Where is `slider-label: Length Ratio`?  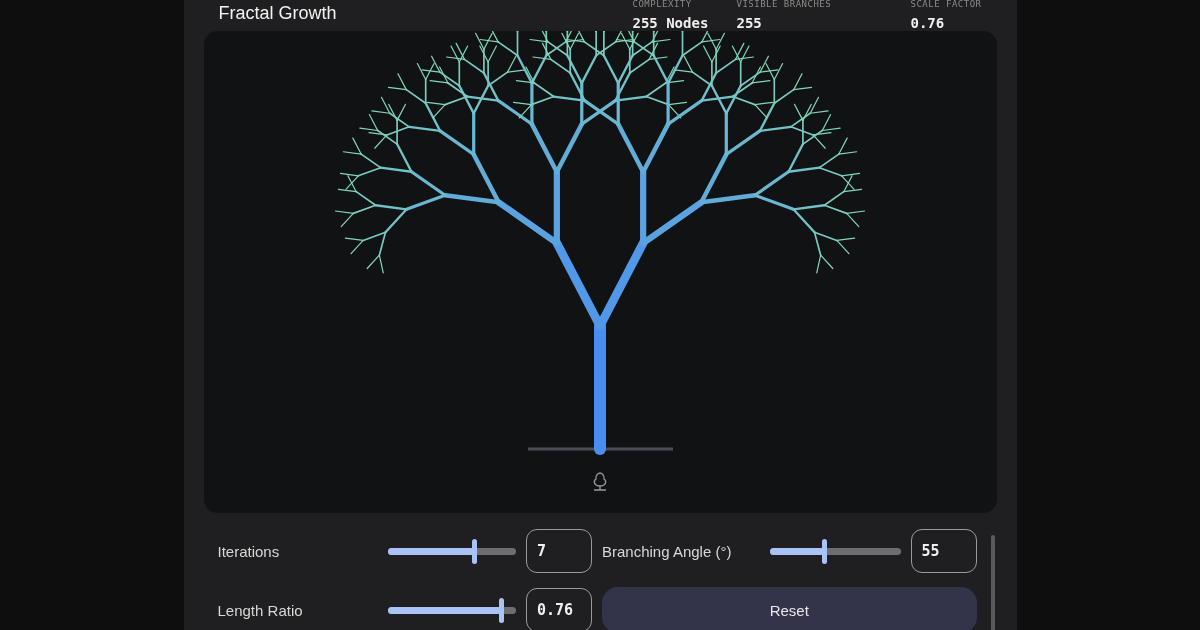 slider-label: Length Ratio is located at coordinates (260, 610).